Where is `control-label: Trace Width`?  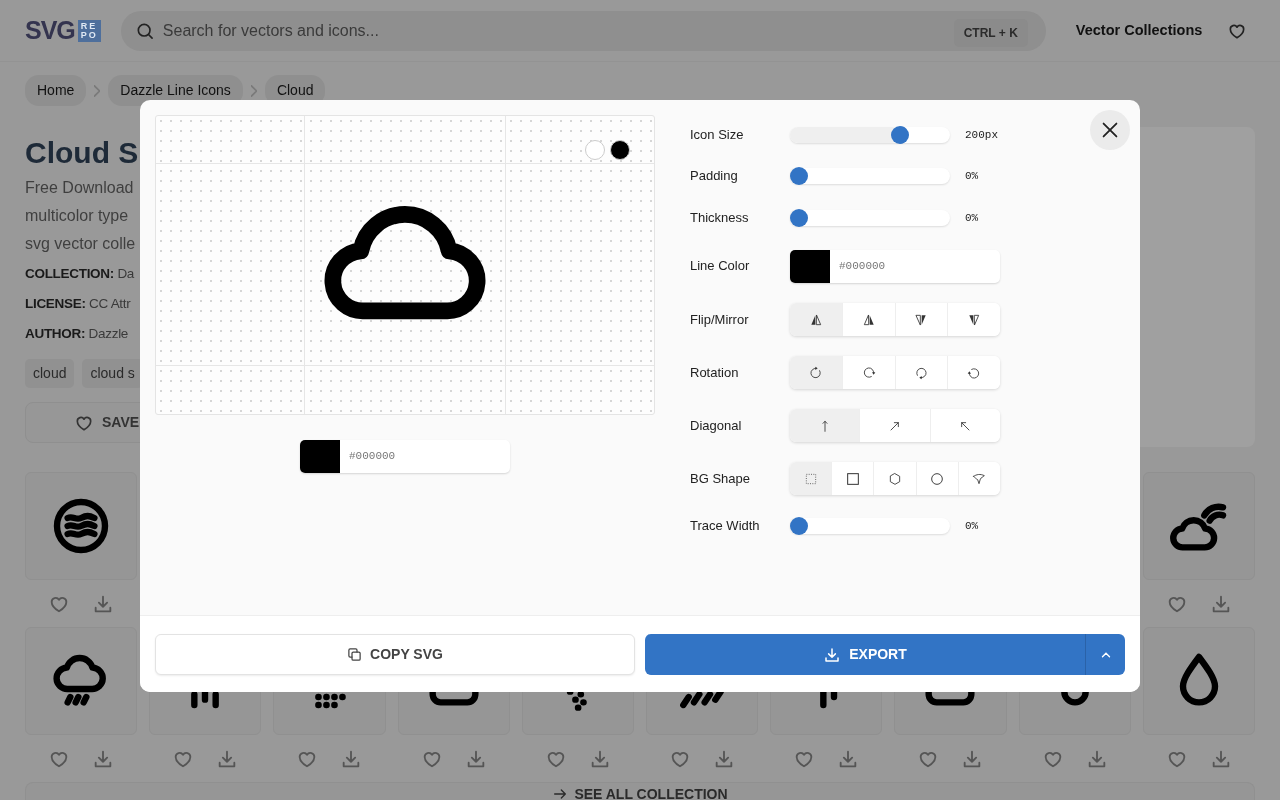
control-label: Trace Width is located at coordinates (725, 526).